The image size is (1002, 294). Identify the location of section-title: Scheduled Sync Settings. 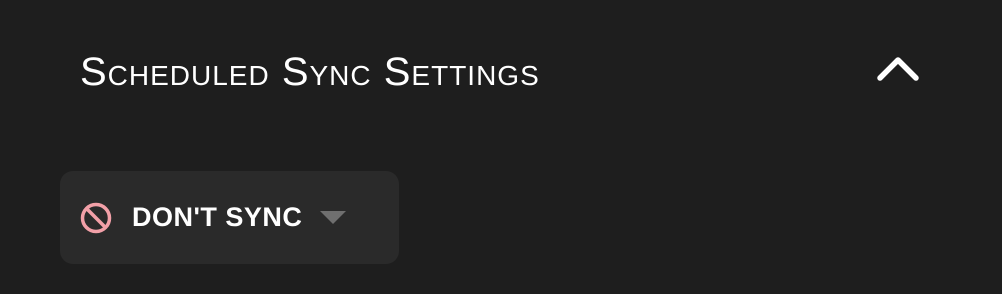
(310, 72).